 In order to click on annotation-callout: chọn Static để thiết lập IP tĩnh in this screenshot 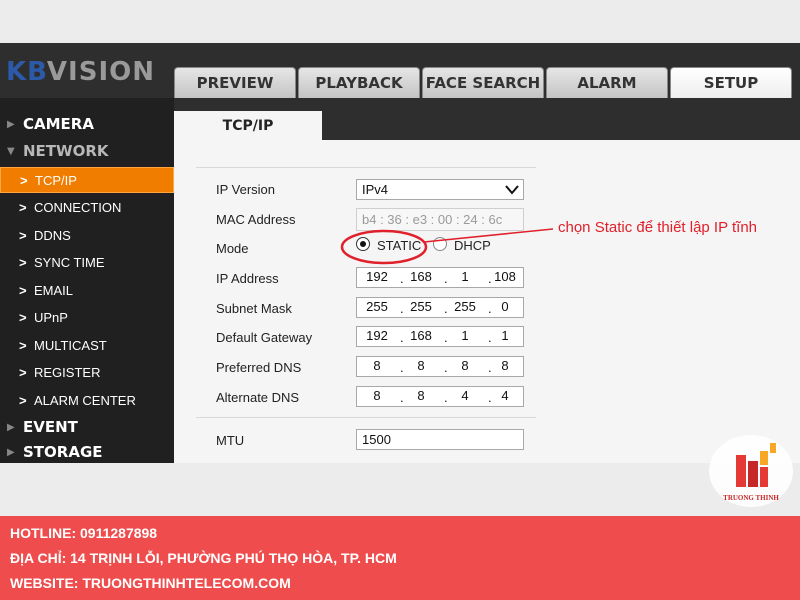, I will do `click(658, 227)`.